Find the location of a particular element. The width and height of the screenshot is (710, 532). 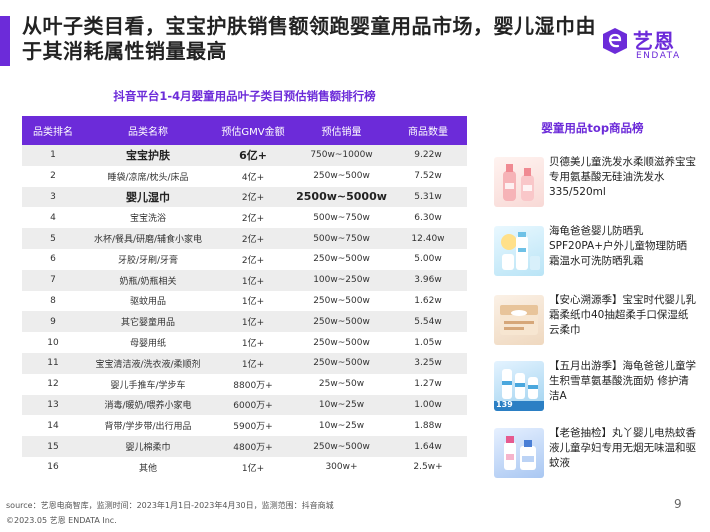

product-item: 【安心溯源季】宝宝时代婴儿乳霜柔纸巾40抽超柔手口保湿纸云柔巾 is located at coordinates (595, 321).